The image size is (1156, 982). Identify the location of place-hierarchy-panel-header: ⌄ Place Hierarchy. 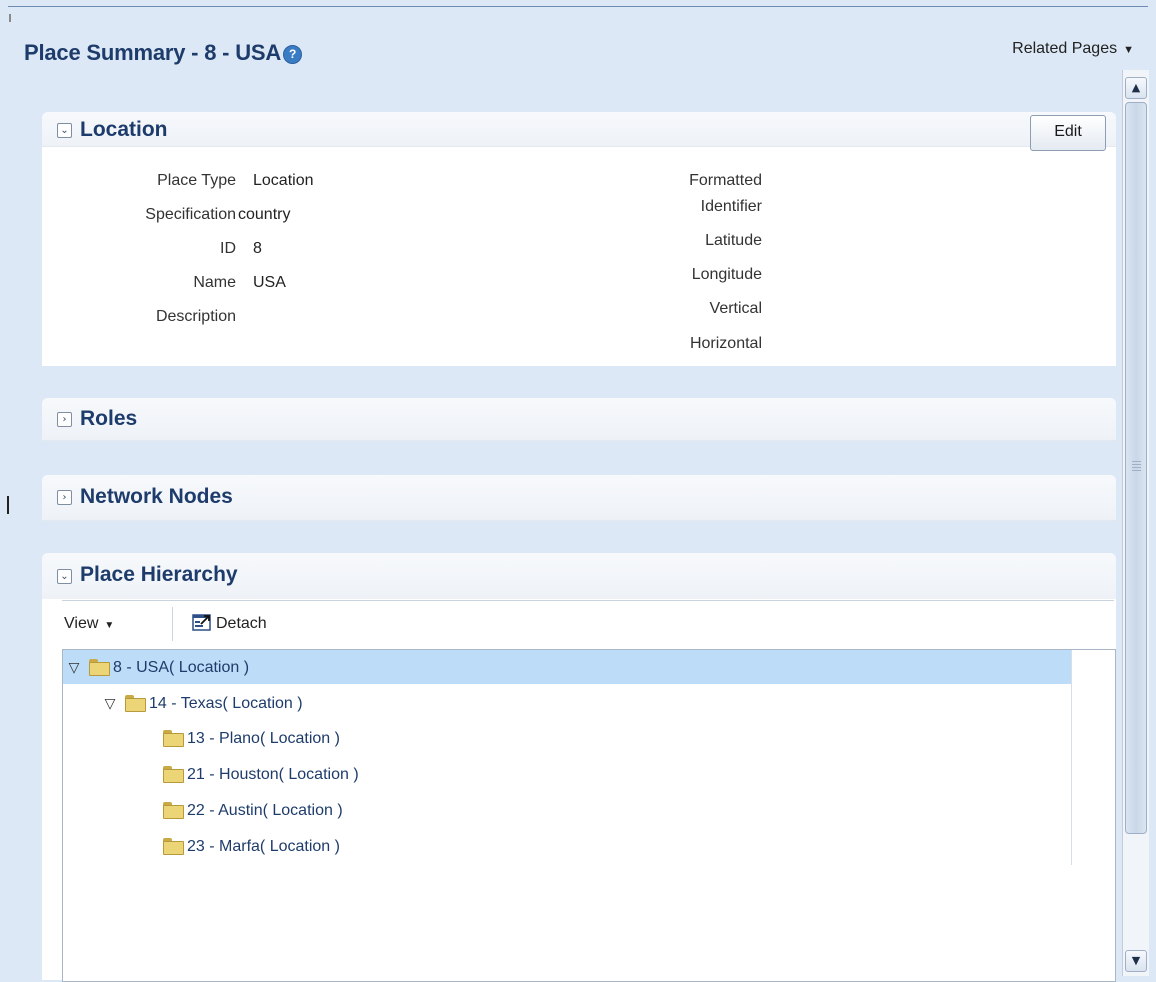
(579, 576).